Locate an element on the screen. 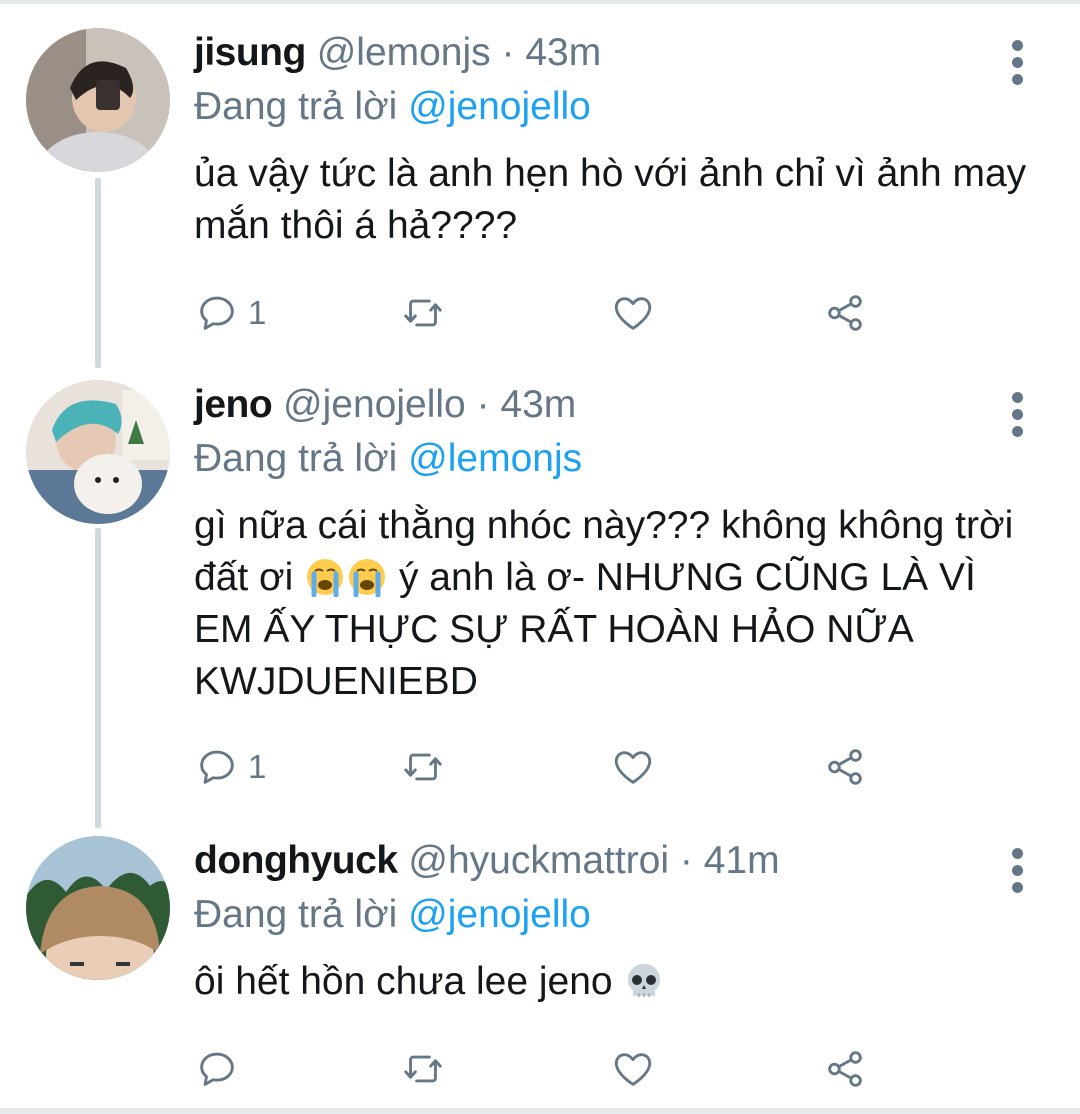 Image resolution: width=1080 pixels, height=1114 pixels. top-divider is located at coordinates (540, 2).